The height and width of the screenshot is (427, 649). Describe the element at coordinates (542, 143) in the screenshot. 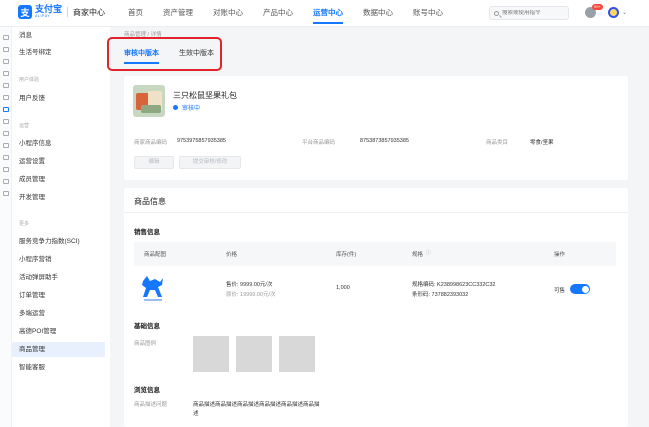

I see `category-value: 零食/坚果` at that location.